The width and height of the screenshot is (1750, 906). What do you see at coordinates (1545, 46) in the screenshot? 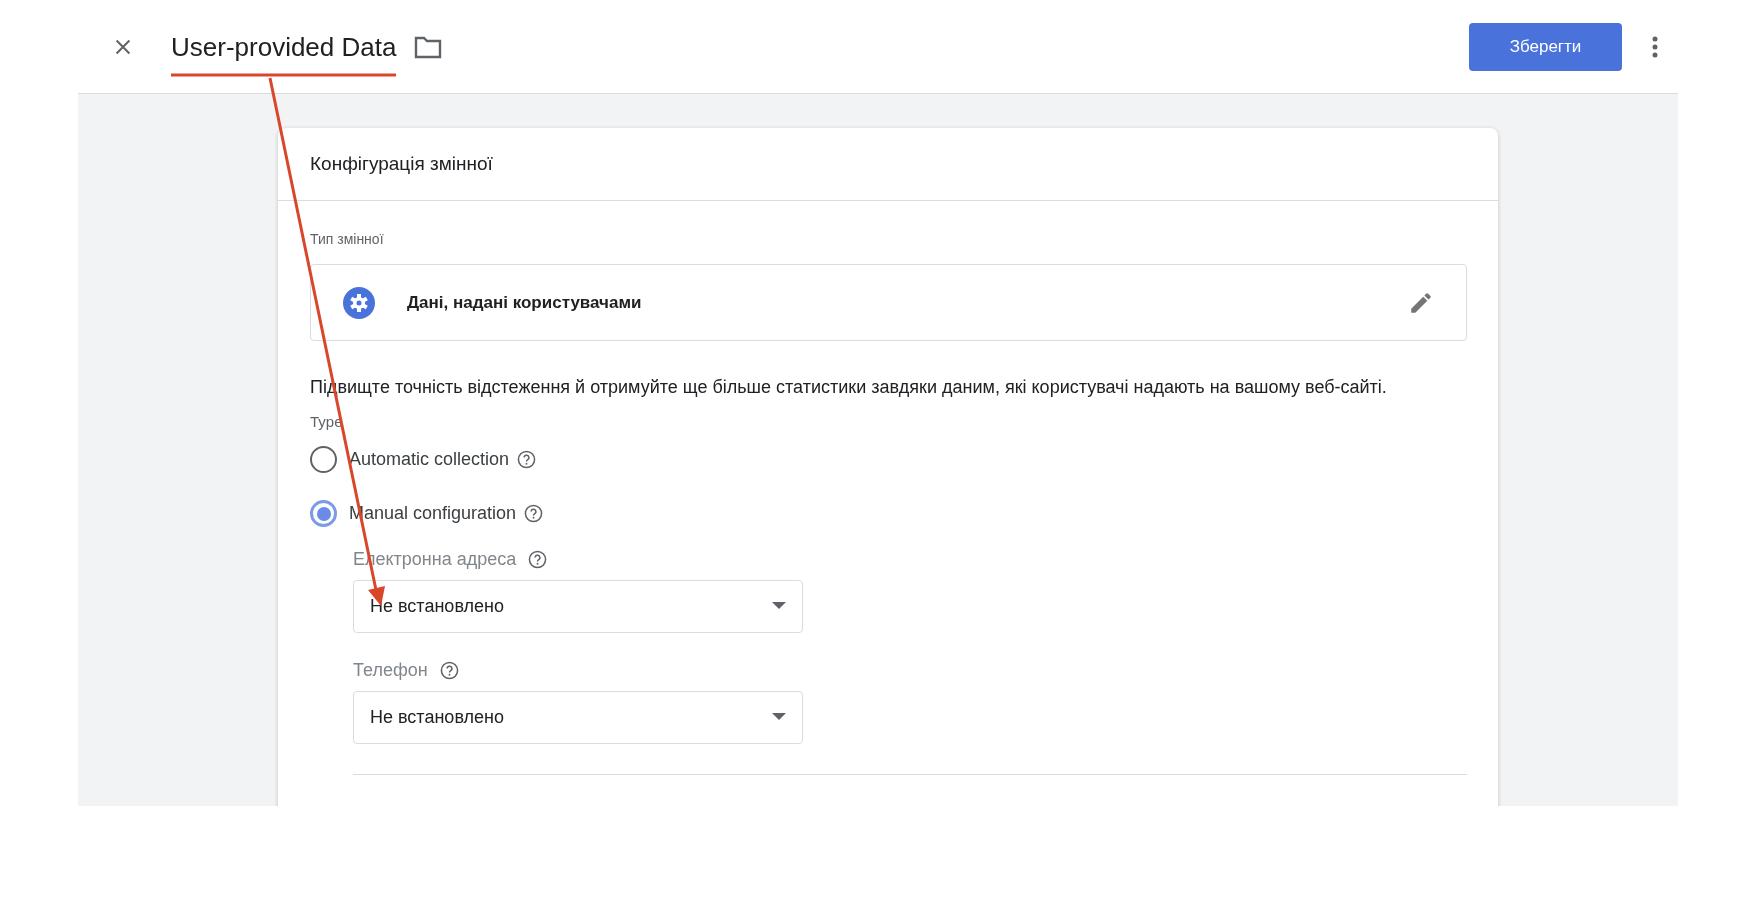
I see `save-button: Зберегти` at bounding box center [1545, 46].